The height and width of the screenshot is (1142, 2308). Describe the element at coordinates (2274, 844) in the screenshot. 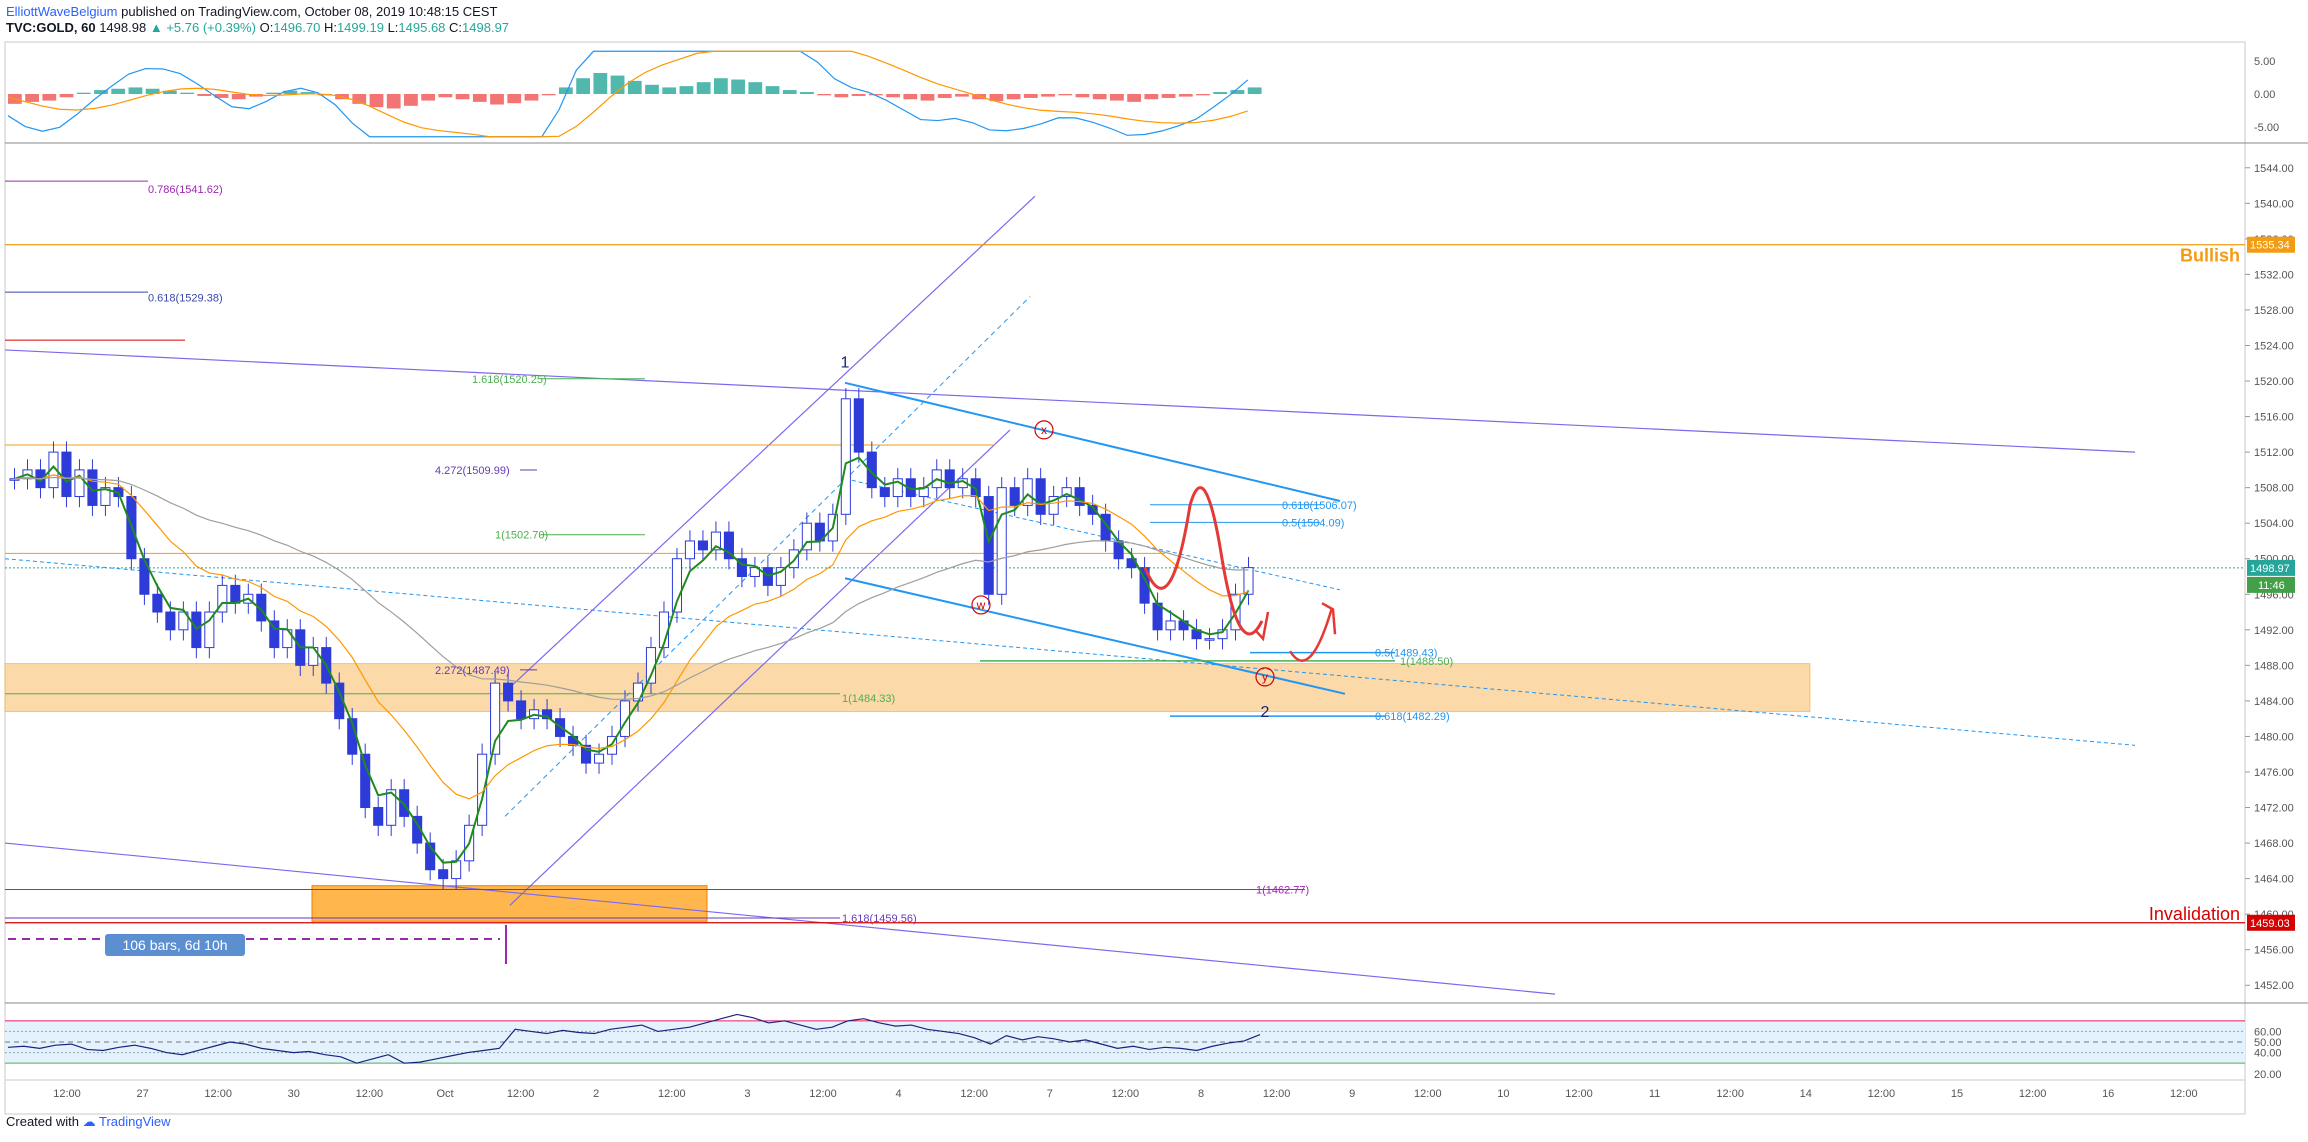

I see `price-tick-label: 1468.00` at that location.